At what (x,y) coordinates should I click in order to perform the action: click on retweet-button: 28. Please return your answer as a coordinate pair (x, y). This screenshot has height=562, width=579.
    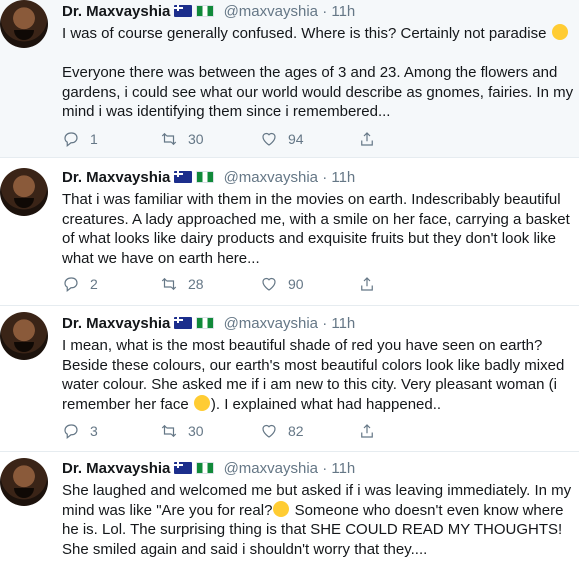
    Looking at the image, I should click on (182, 284).